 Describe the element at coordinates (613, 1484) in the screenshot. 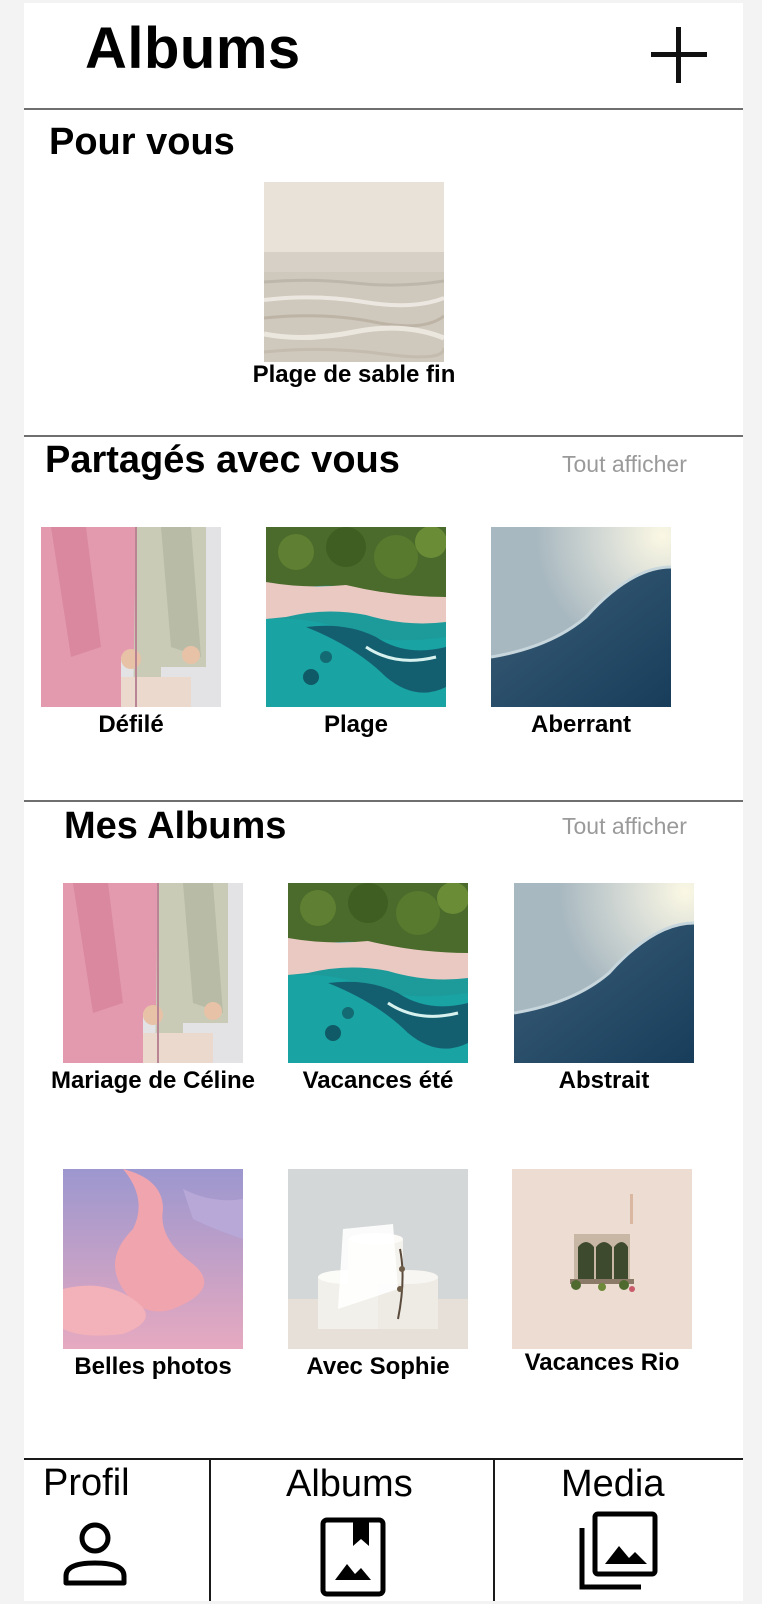

I see `tab-label: Media` at that location.